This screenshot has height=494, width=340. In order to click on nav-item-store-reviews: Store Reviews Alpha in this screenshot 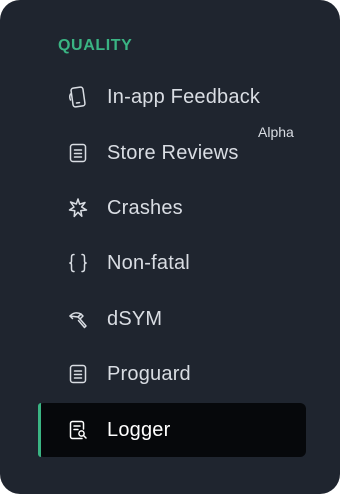, I will do `click(172, 152)`.